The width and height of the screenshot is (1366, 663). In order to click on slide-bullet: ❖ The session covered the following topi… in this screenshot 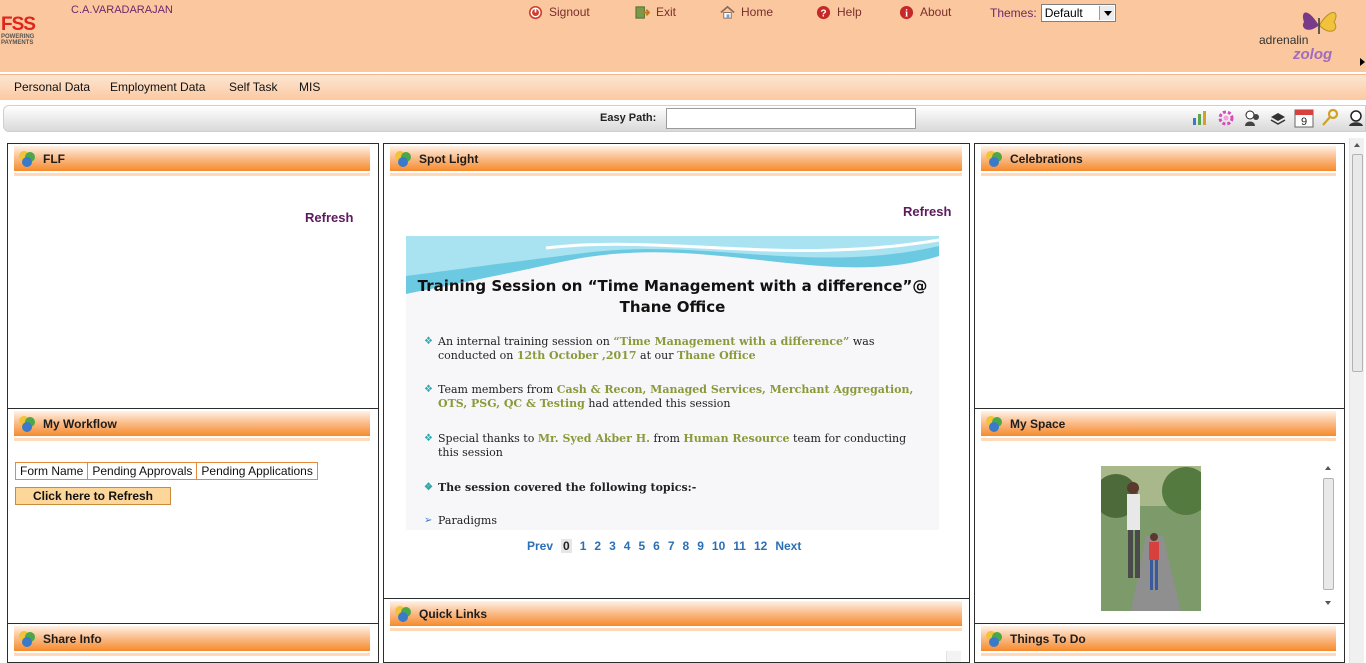, I will do `click(560, 487)`.